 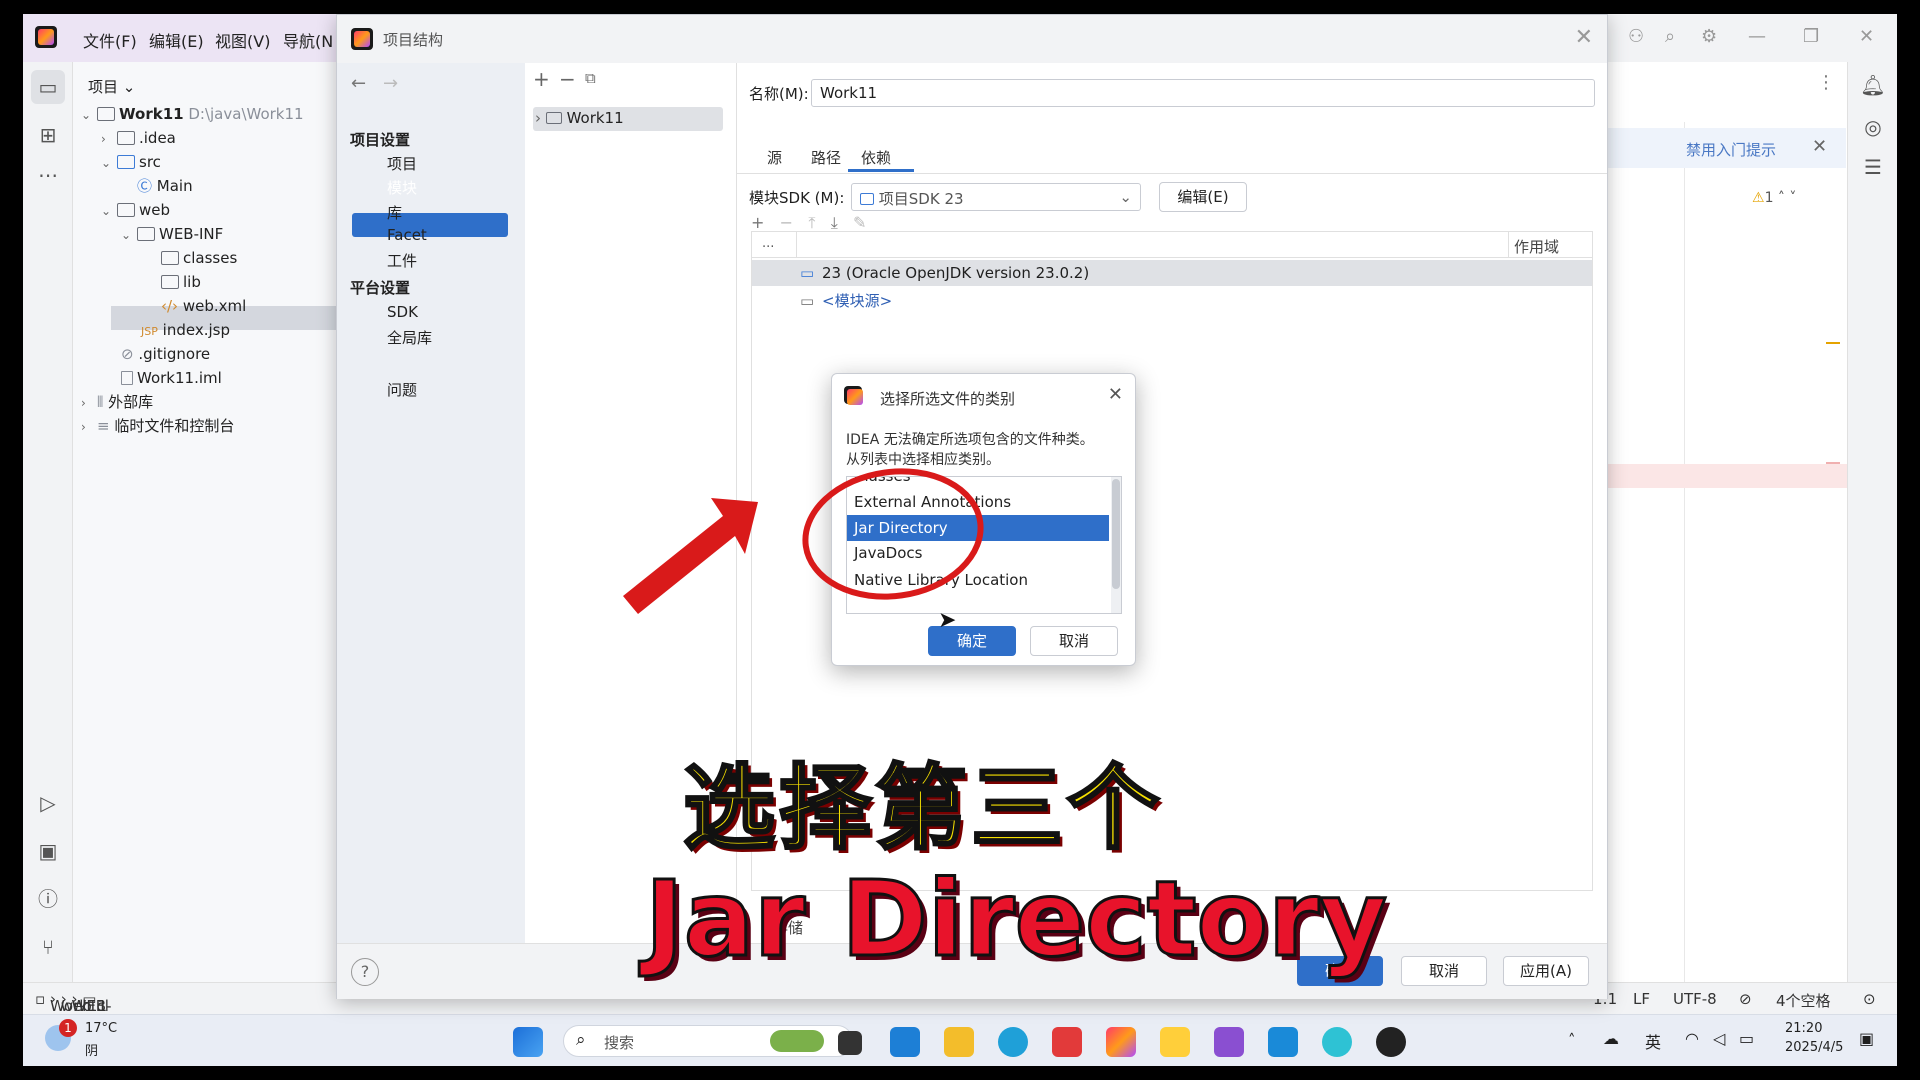 I want to click on caption-line-2: Jar Directory, so click(x=1015, y=919).